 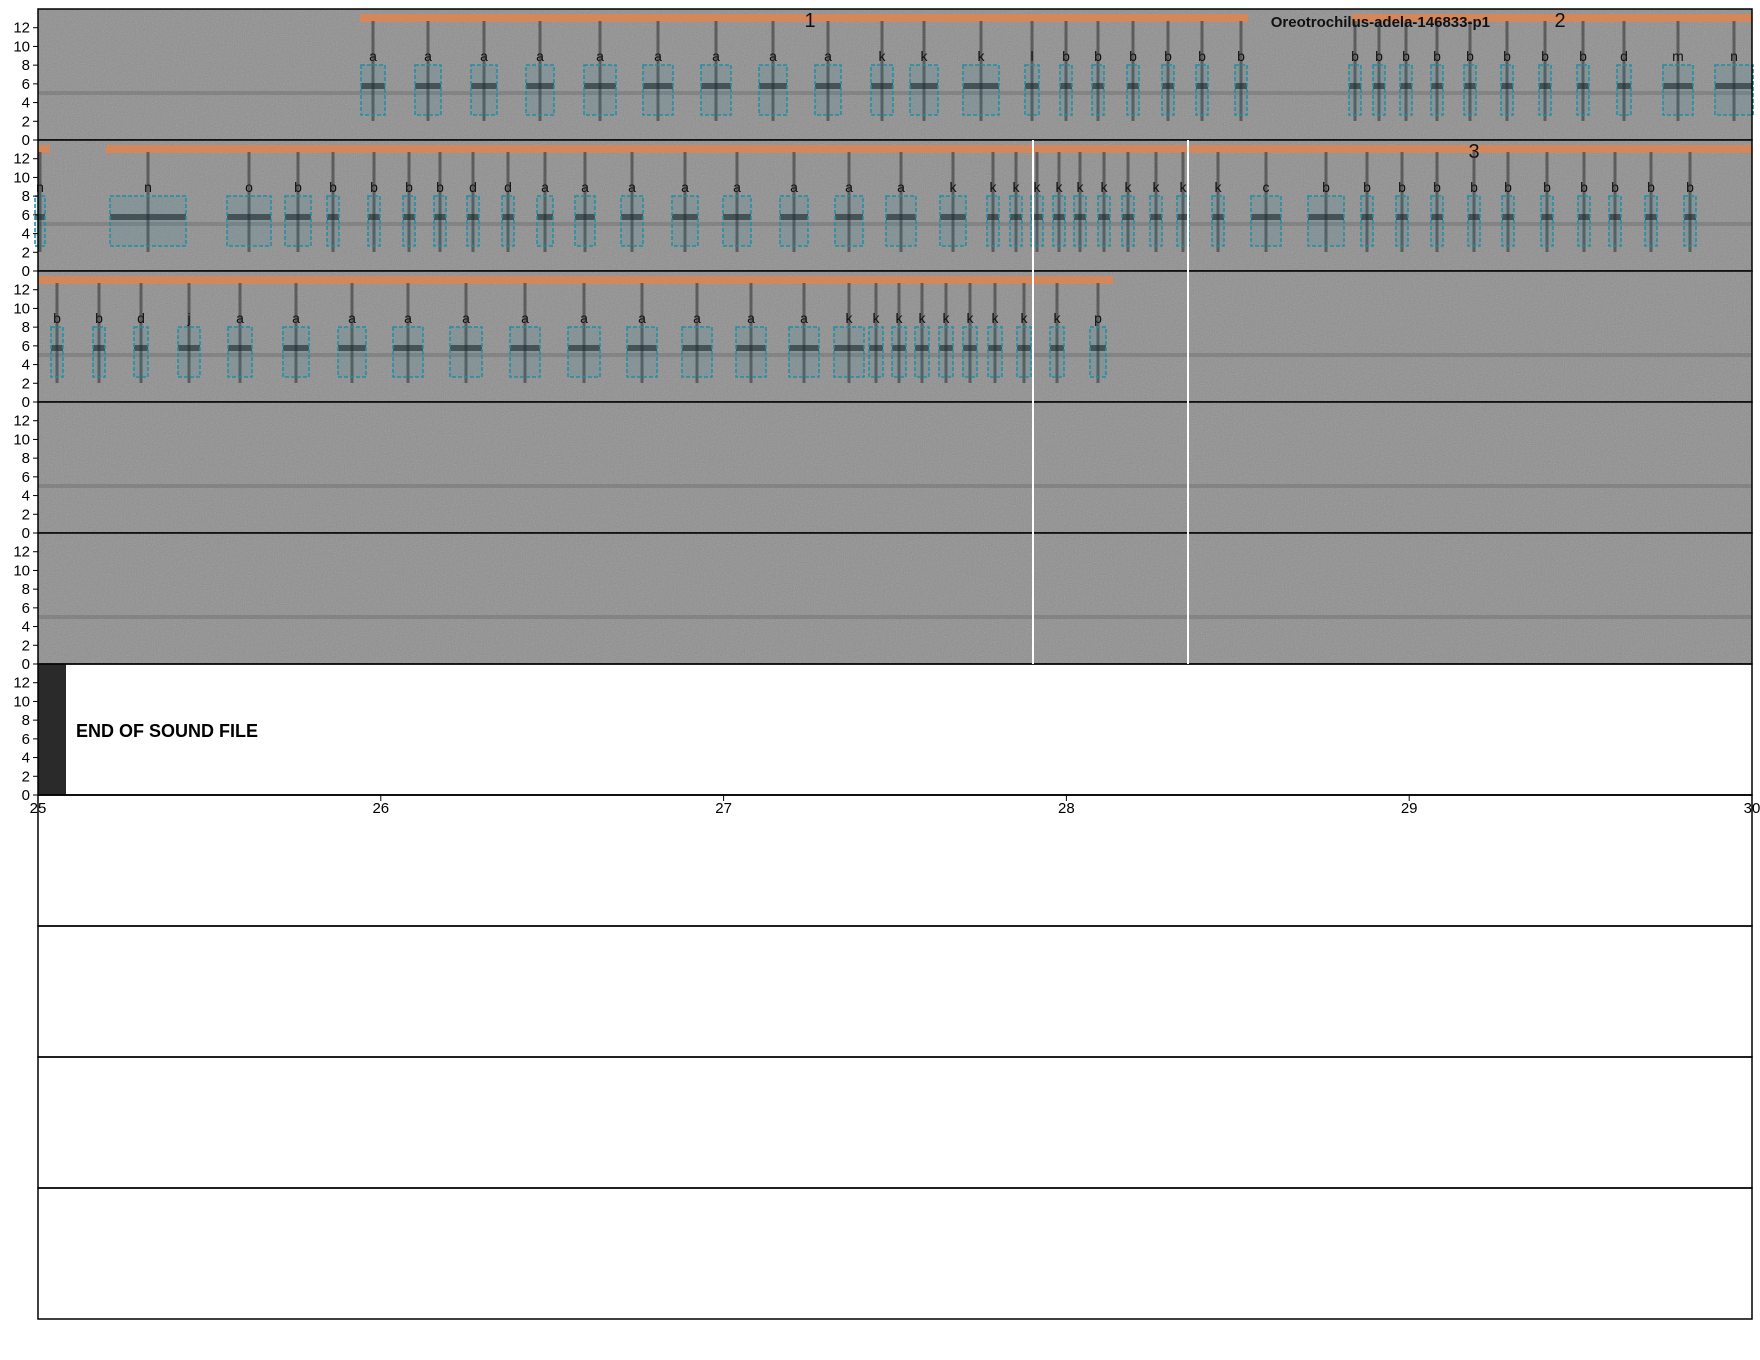 I want to click on y-tick-label: 10, so click(x=21, y=570).